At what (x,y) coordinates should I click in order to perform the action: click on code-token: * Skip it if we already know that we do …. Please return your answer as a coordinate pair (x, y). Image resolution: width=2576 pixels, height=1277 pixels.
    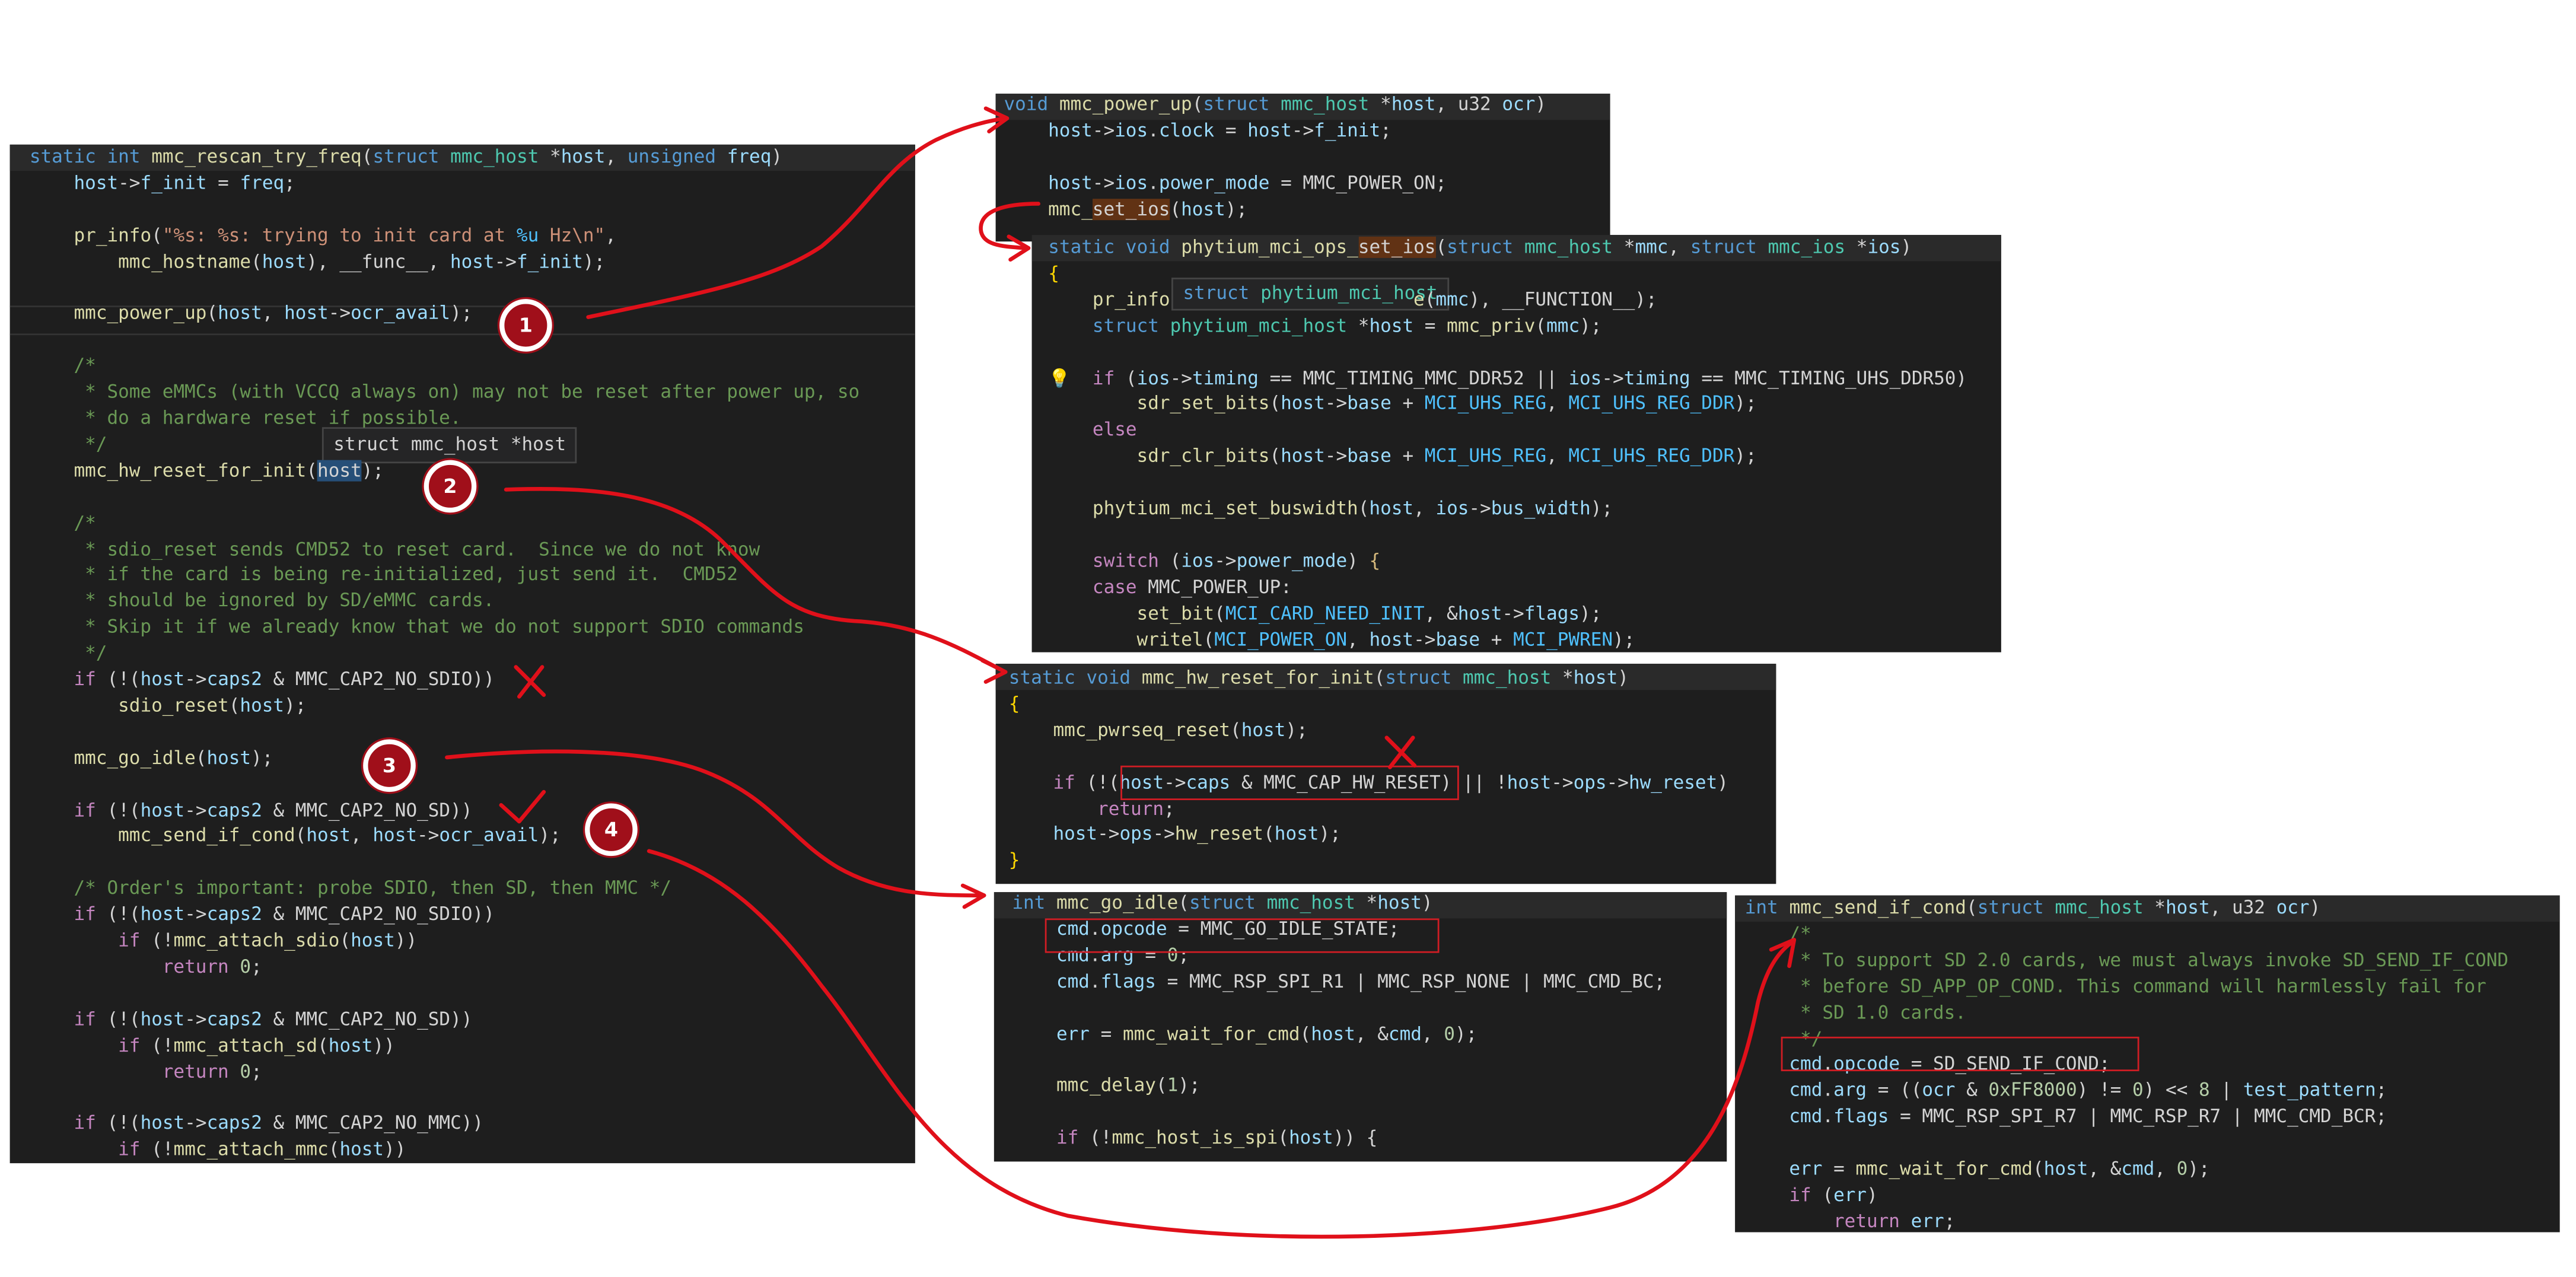
    Looking at the image, I should click on (416, 627).